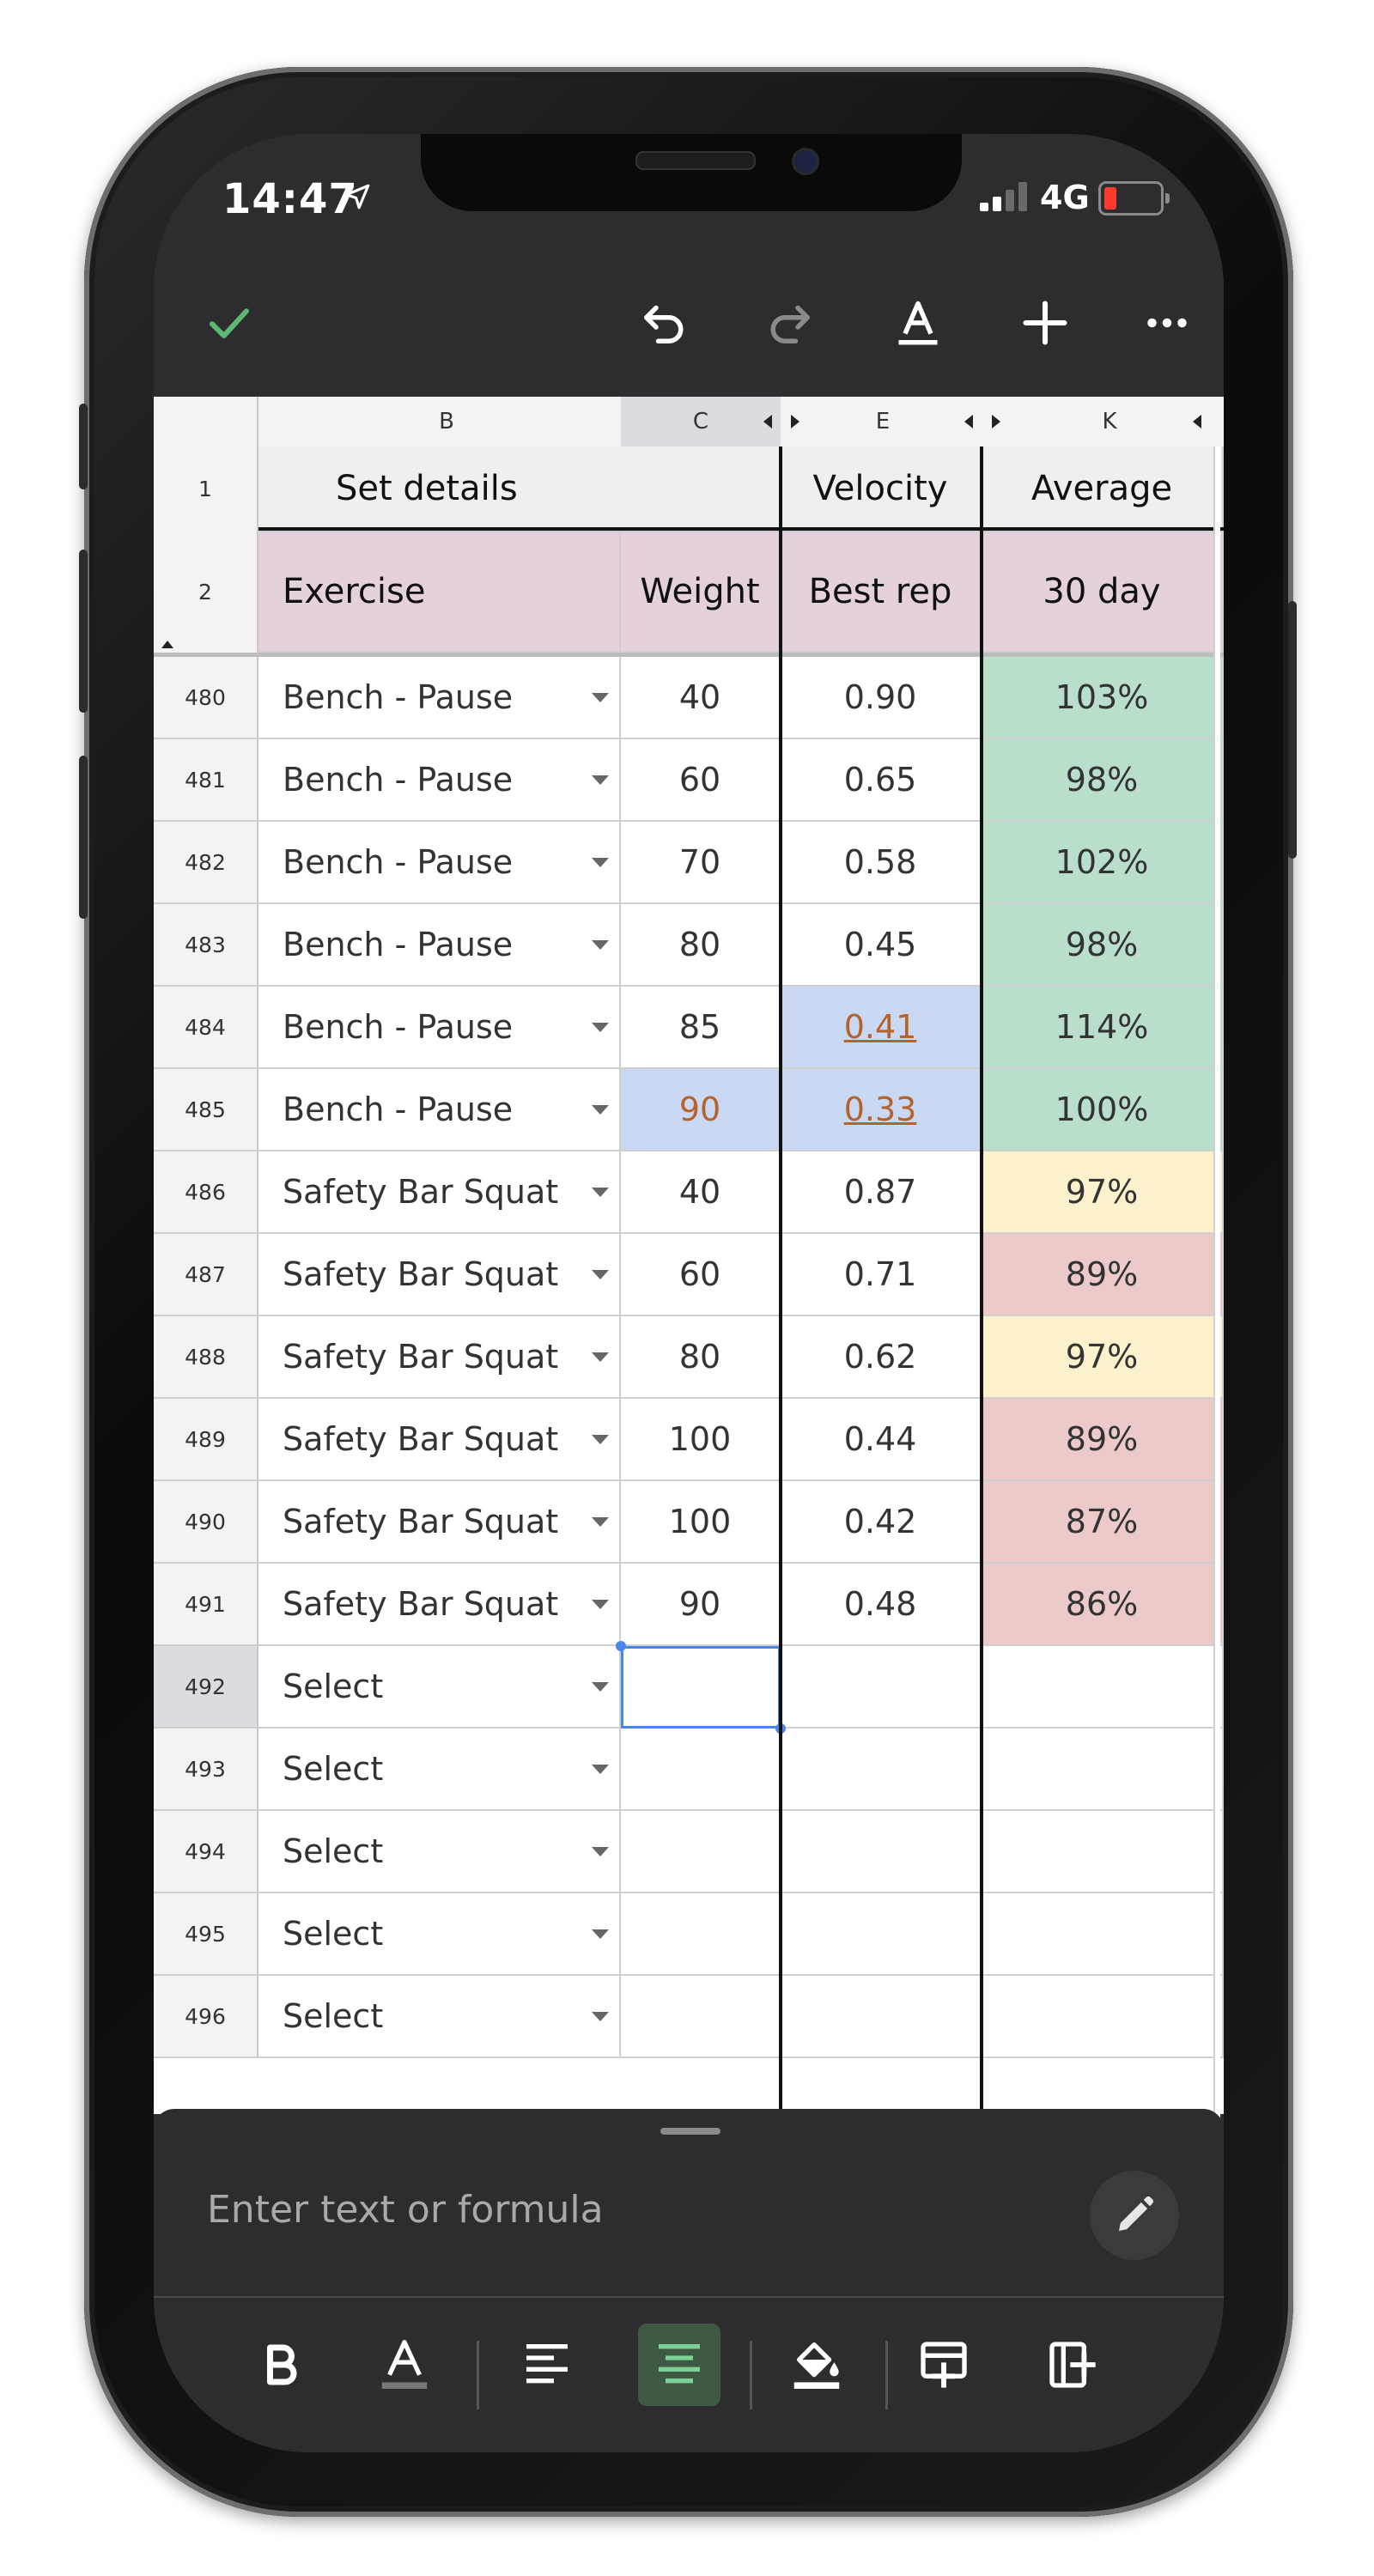 The image size is (1374, 2576). I want to click on header-cell-velocity: Velocity, so click(881, 490).